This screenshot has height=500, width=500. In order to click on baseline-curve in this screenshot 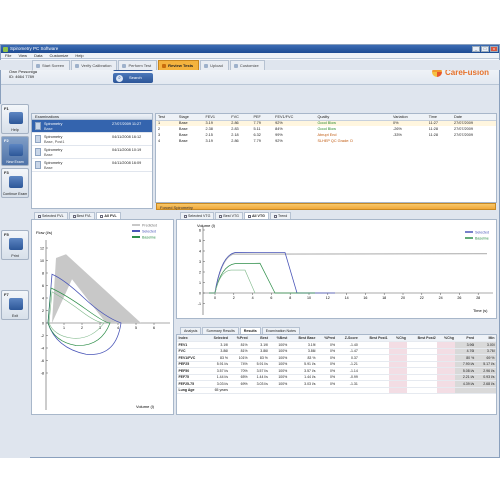, I will do `click(262, 278)`.